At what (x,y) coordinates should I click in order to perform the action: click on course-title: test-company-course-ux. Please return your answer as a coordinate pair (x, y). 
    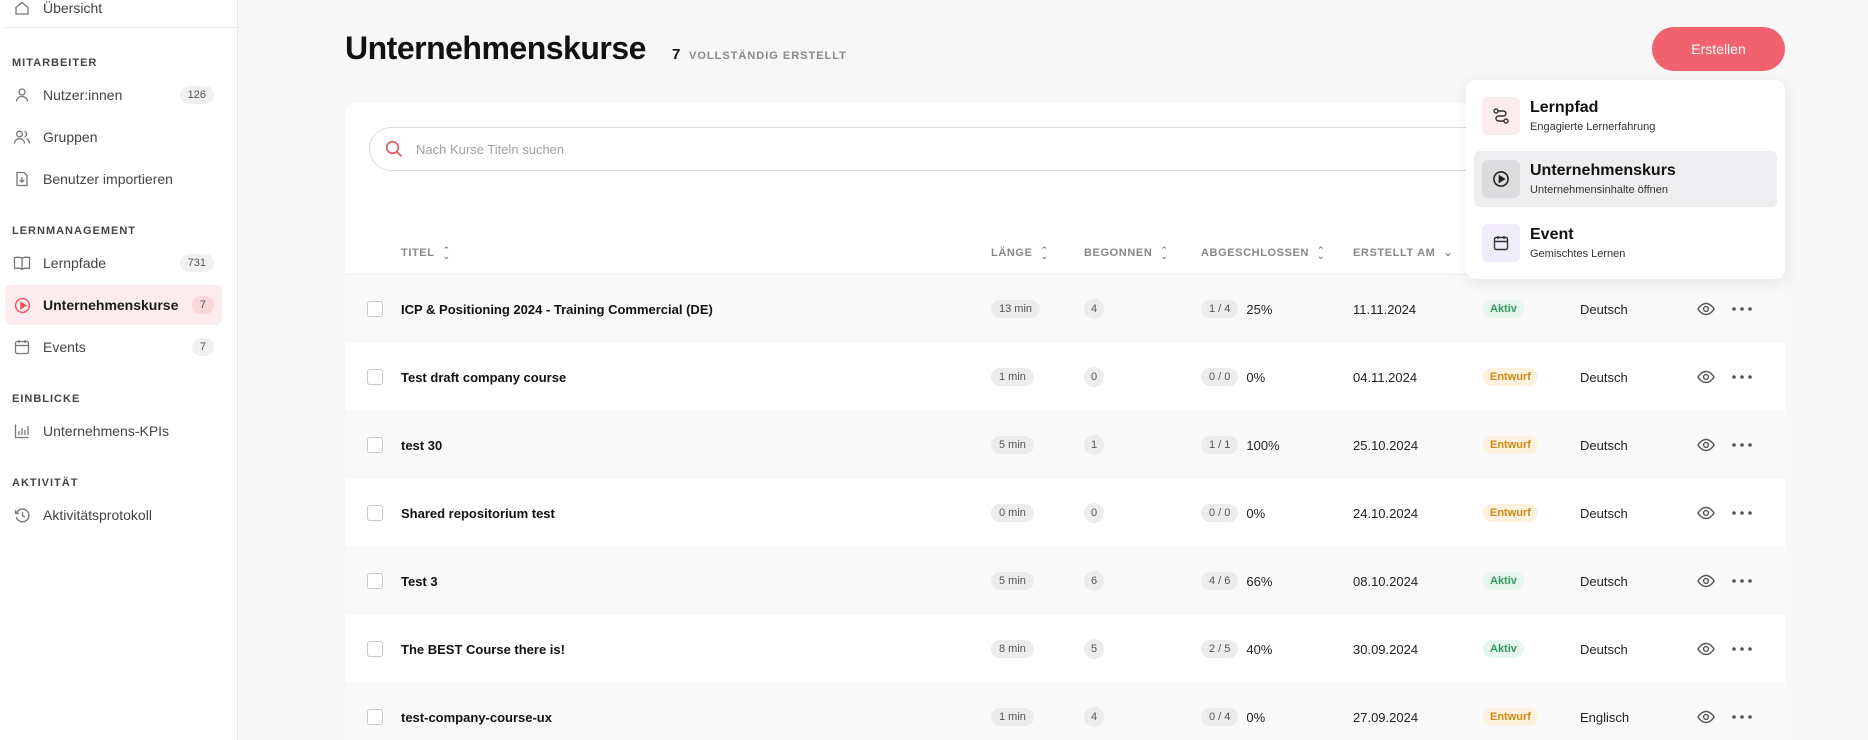
    Looking at the image, I should click on (476, 711).